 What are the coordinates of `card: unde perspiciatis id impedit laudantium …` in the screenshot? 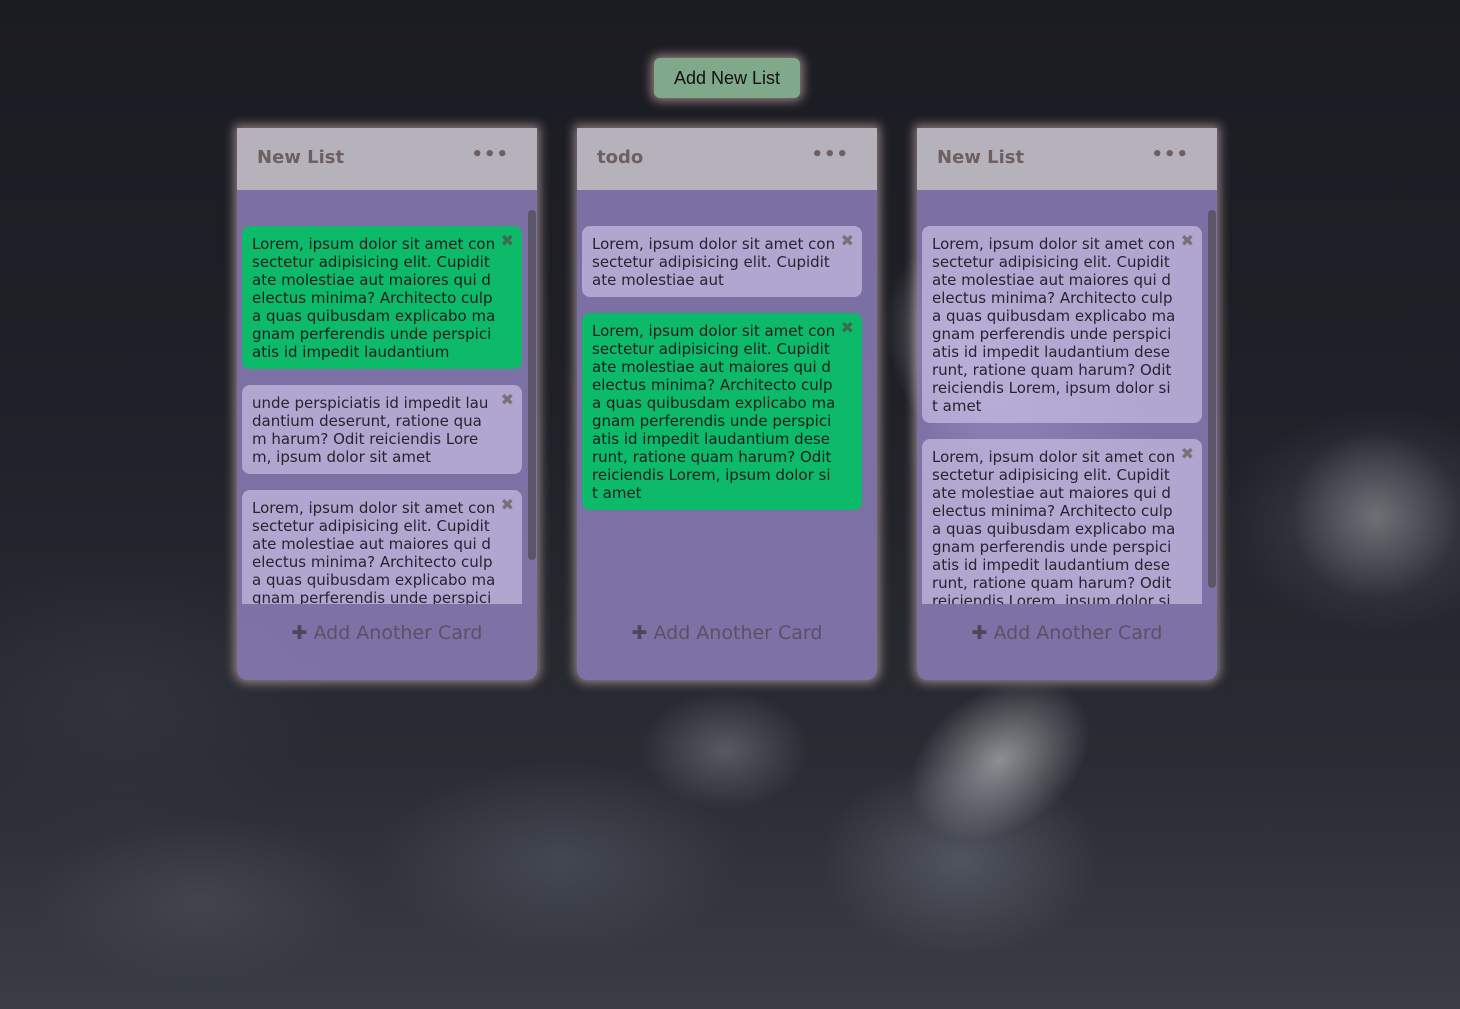 It's located at (382, 429).